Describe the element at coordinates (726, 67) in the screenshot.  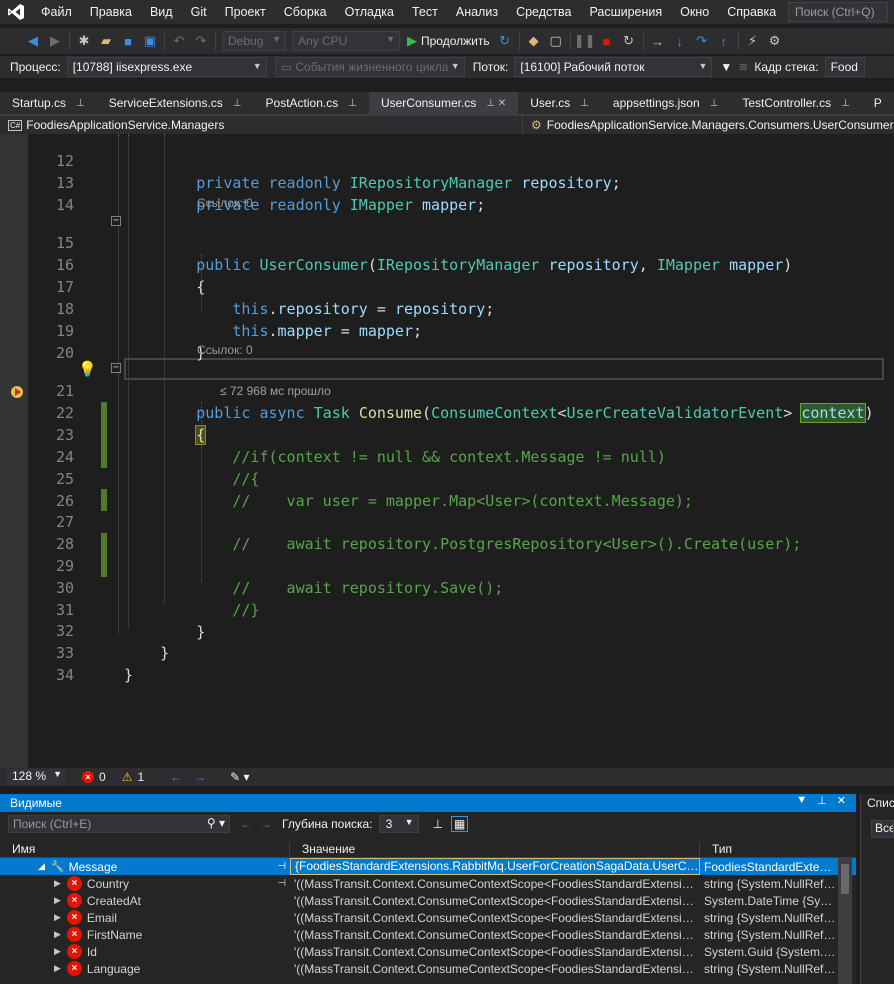
I see `filter-icon: ▼` at that location.